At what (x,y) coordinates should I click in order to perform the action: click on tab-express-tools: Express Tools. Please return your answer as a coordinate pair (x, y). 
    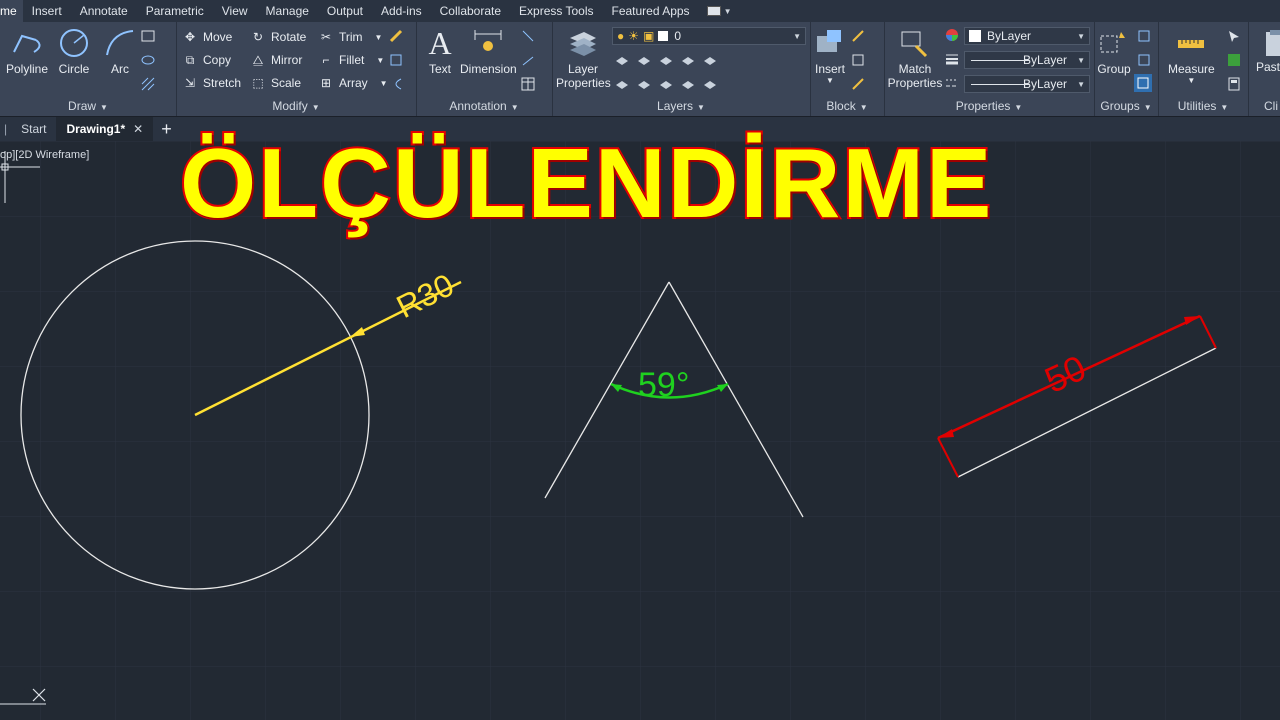
    Looking at the image, I should click on (556, 11).